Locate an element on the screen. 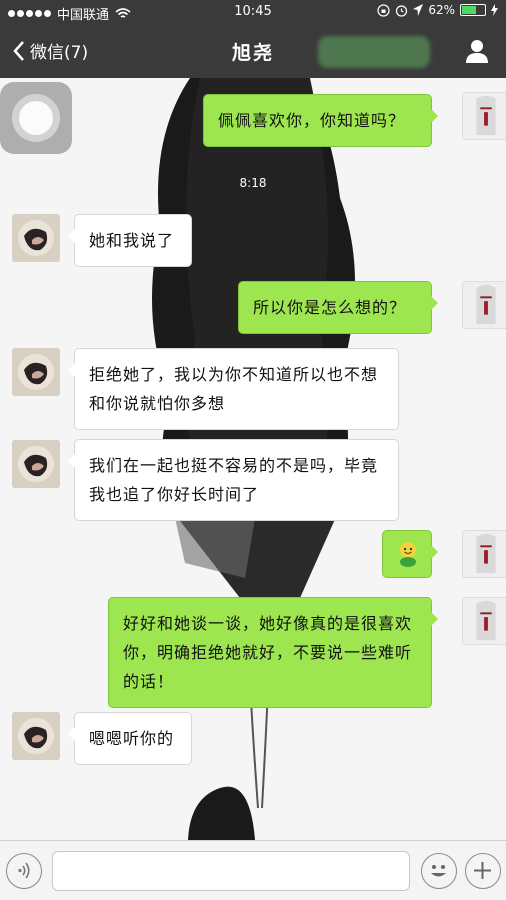 The image size is (506, 900). battery-fill is located at coordinates (469, 10).